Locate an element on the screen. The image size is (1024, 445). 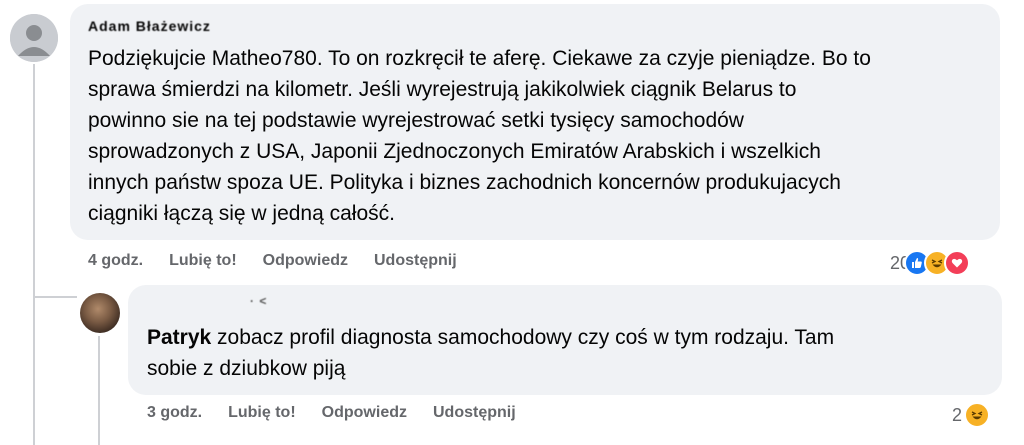
haha-icon is located at coordinates (977, 415).